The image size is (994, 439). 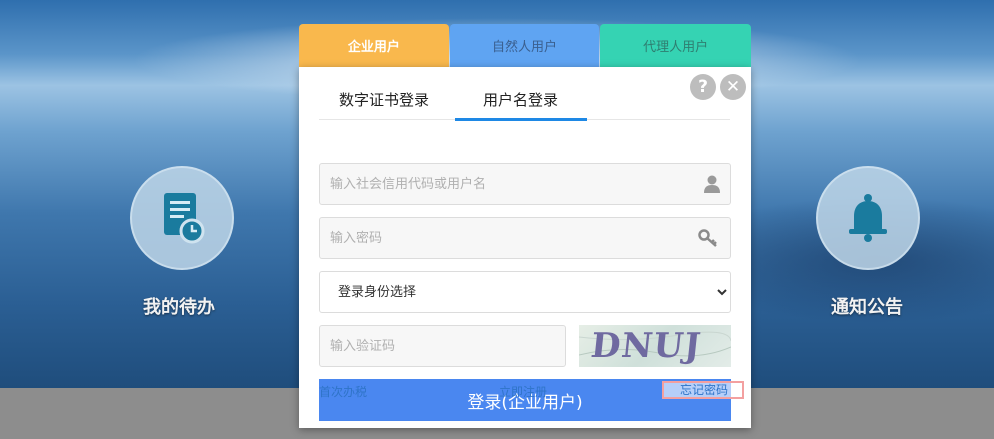 I want to click on bell-icon, so click(x=868, y=218).